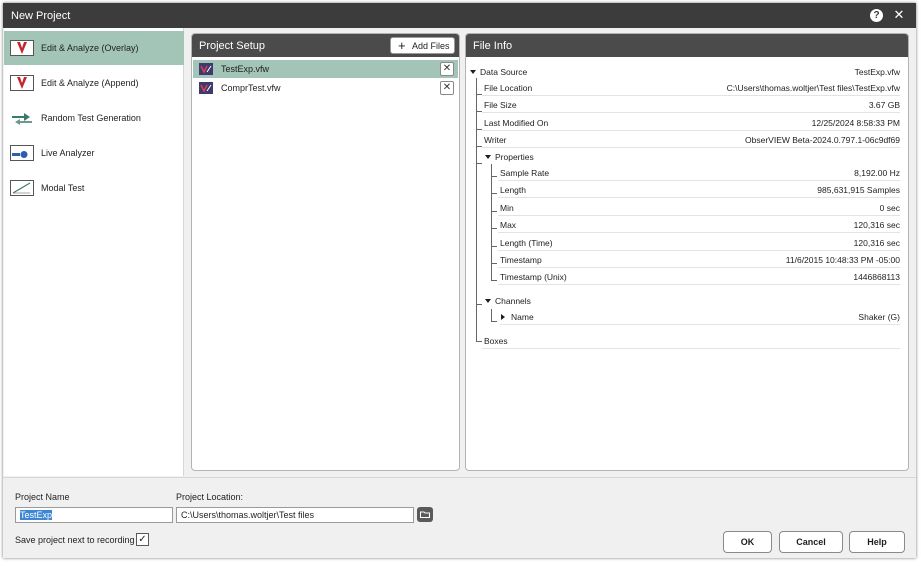 This screenshot has height=566, width=921. Describe the element at coordinates (700, 317) in the screenshot. I see `tree-row-channel-name: Name Shaker (G)` at that location.